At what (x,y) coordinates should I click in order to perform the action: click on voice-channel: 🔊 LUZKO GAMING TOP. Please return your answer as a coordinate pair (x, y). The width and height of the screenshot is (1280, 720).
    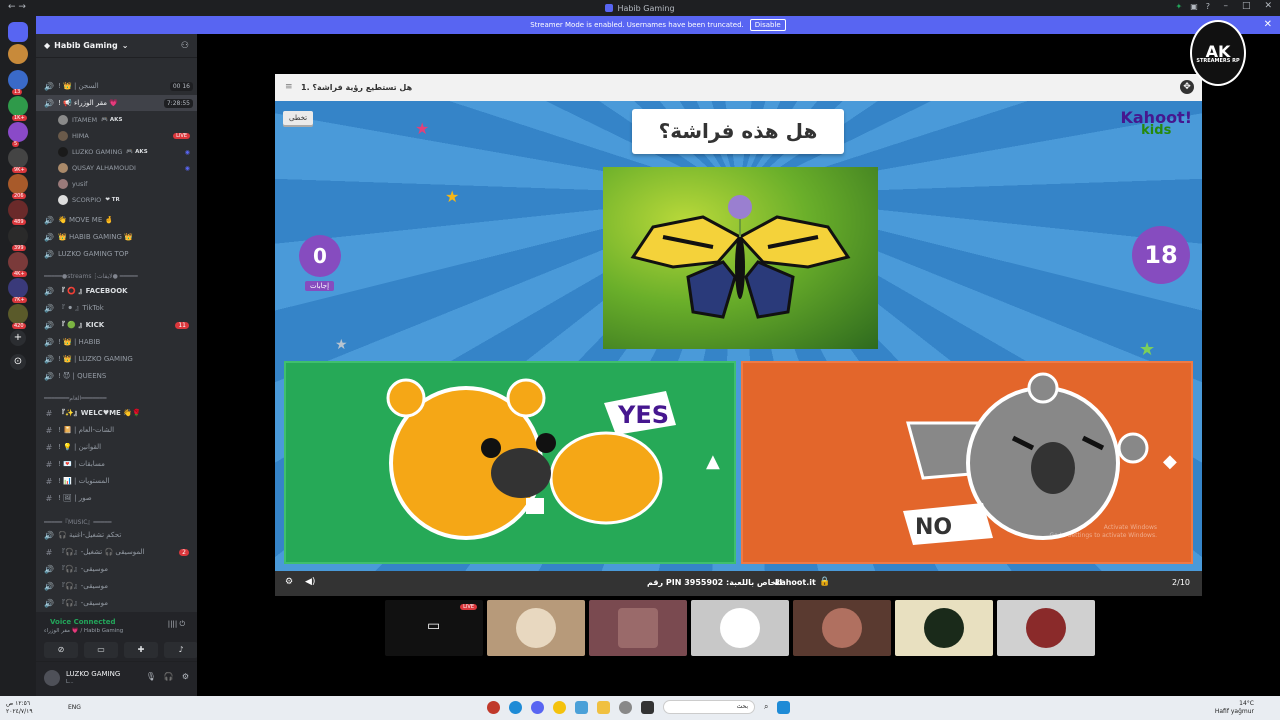
    Looking at the image, I should click on (116, 254).